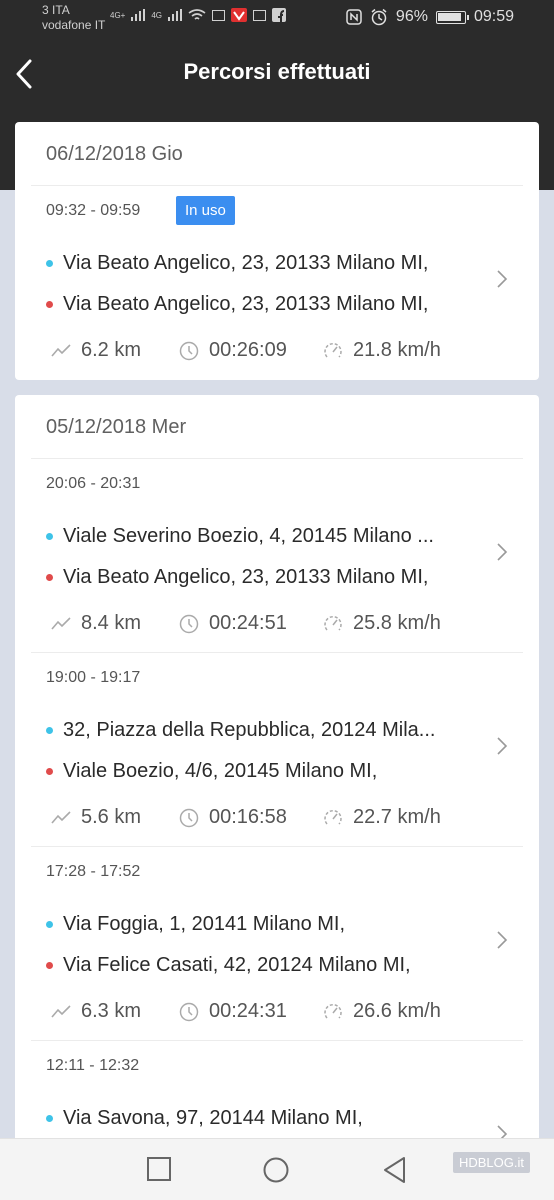  I want to click on distance-stat: 6.2 km, so click(115, 350).